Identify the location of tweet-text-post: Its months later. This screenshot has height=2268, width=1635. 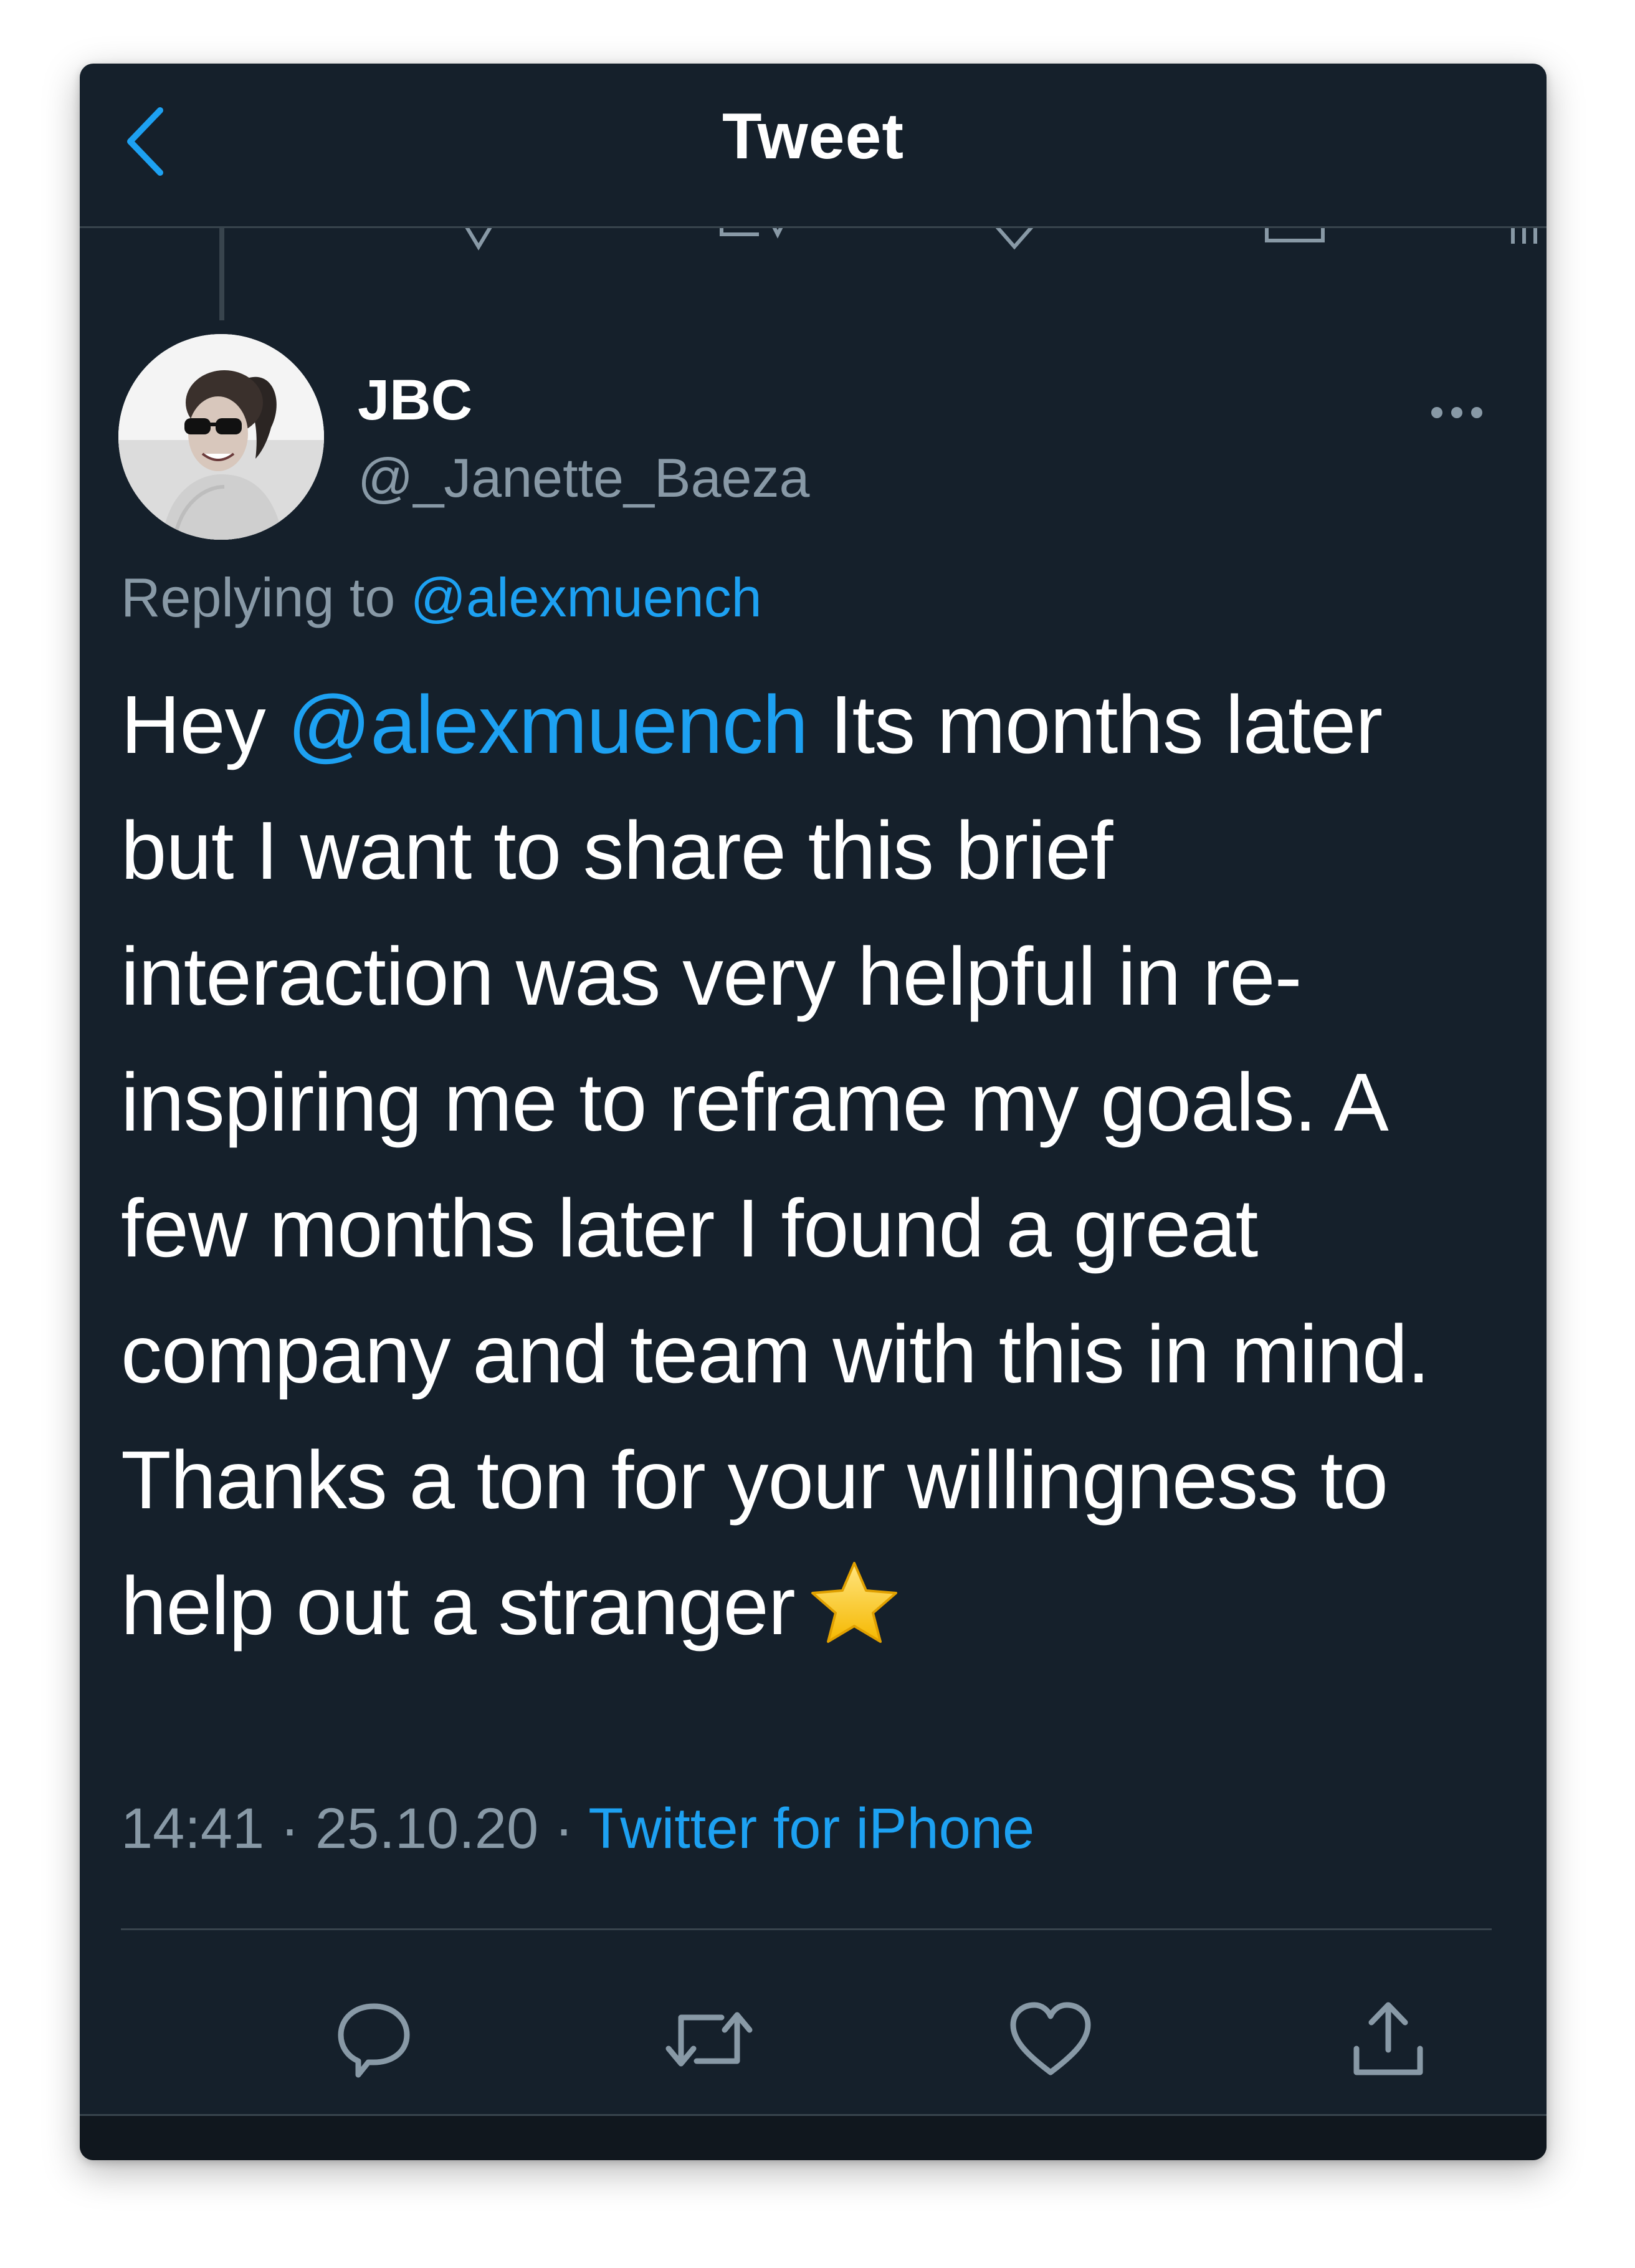
(1095, 724).